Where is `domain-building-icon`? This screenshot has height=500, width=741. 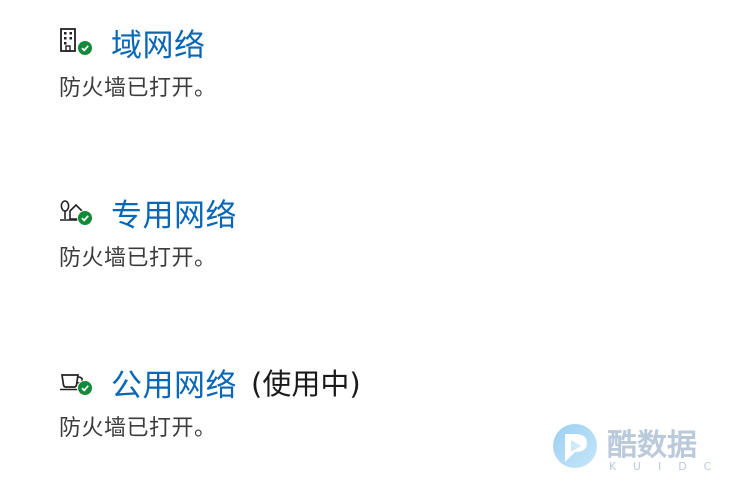
domain-building-icon is located at coordinates (76, 42).